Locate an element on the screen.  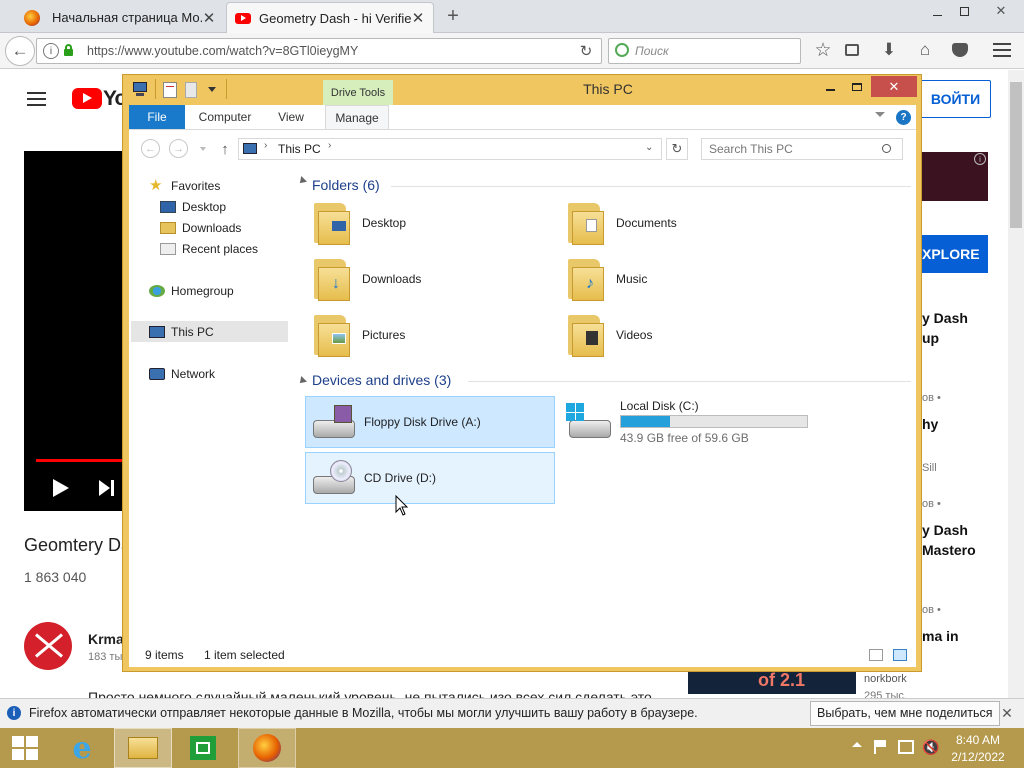
browser-tab-youtube: Geometry Dash - hi Verifie... ✕ is located at coordinates (330, 17).